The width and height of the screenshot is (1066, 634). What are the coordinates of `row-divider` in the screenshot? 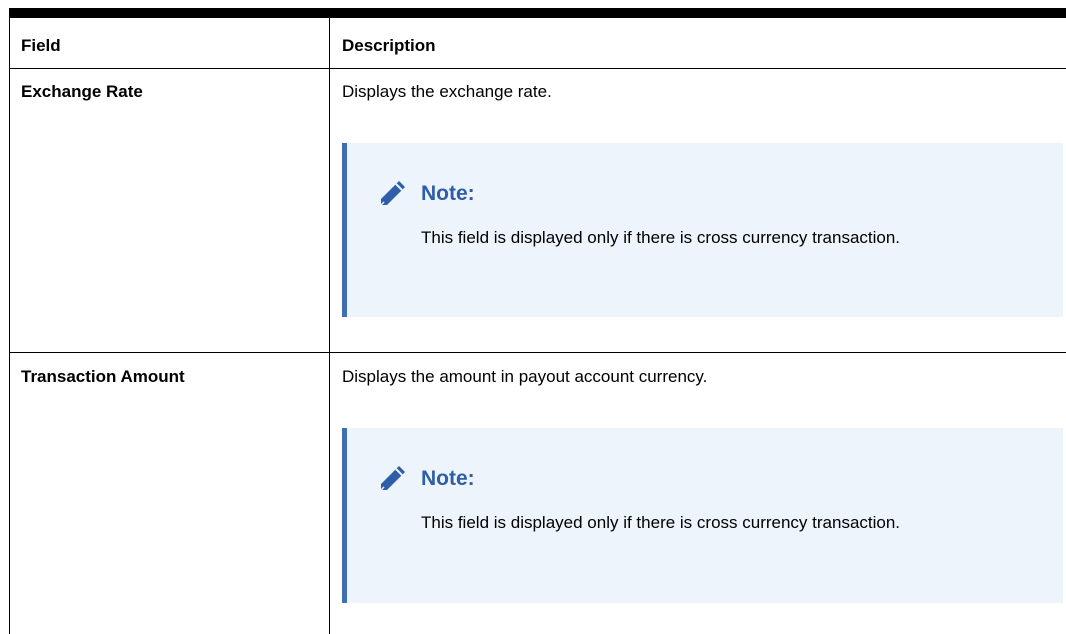 It's located at (537, 352).